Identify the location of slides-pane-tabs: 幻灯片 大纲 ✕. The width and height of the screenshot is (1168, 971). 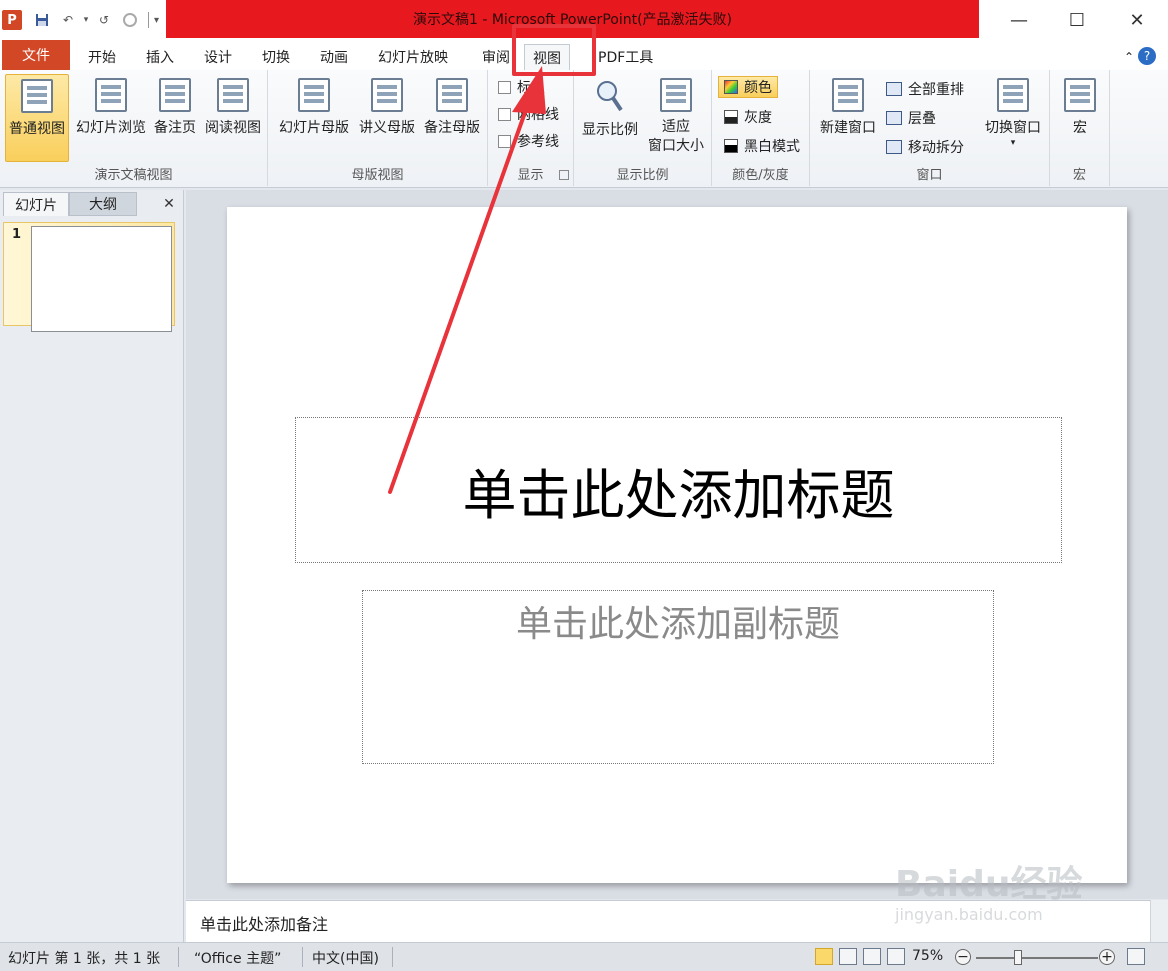
(92, 203).